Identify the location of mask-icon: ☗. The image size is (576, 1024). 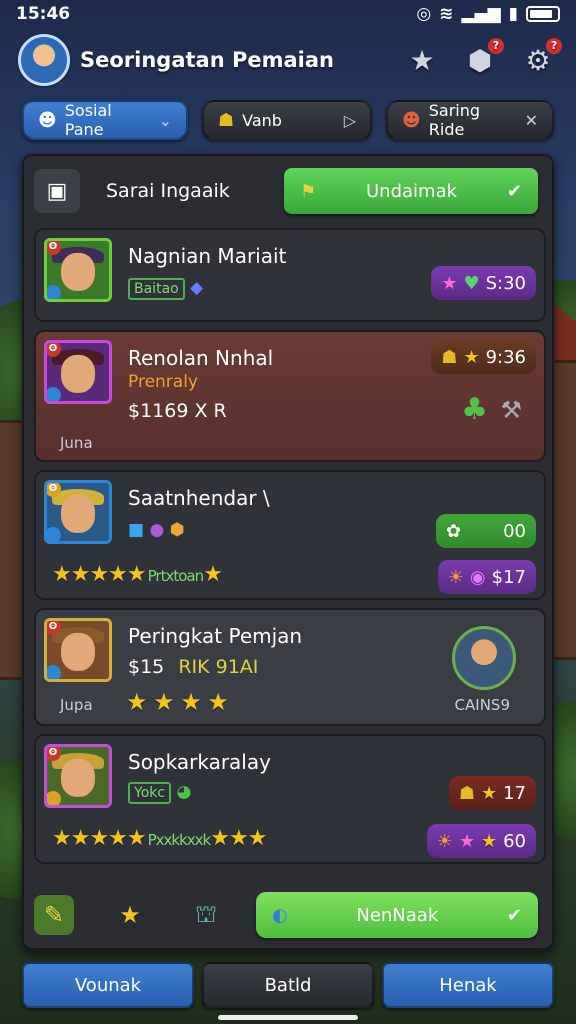
(226, 120).